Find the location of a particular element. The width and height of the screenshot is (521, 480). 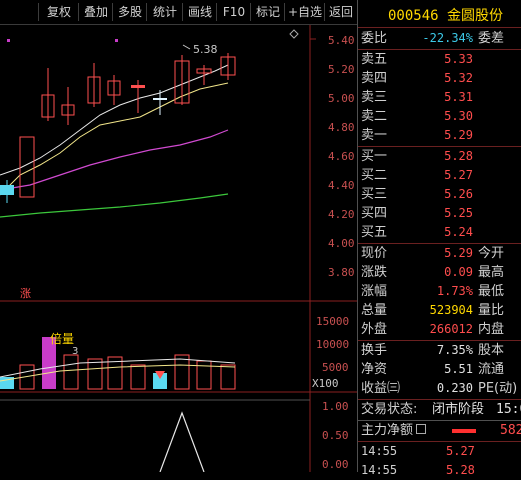

price-axis-label: 4.20 is located at coordinates (341, 214).